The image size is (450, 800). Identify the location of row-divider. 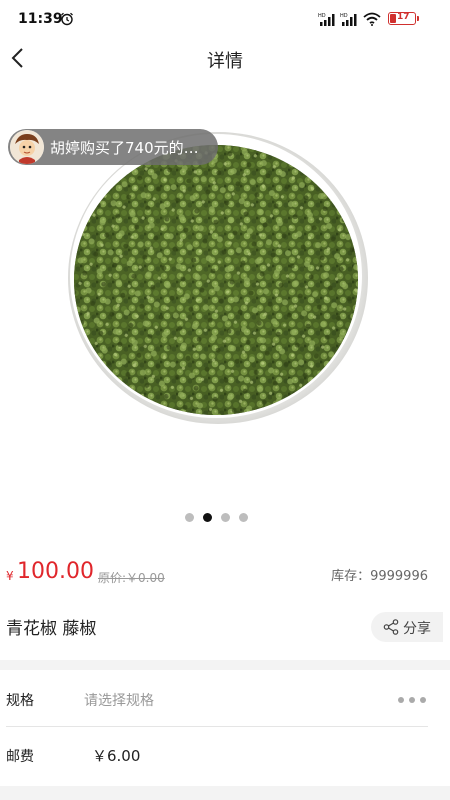
(217, 726).